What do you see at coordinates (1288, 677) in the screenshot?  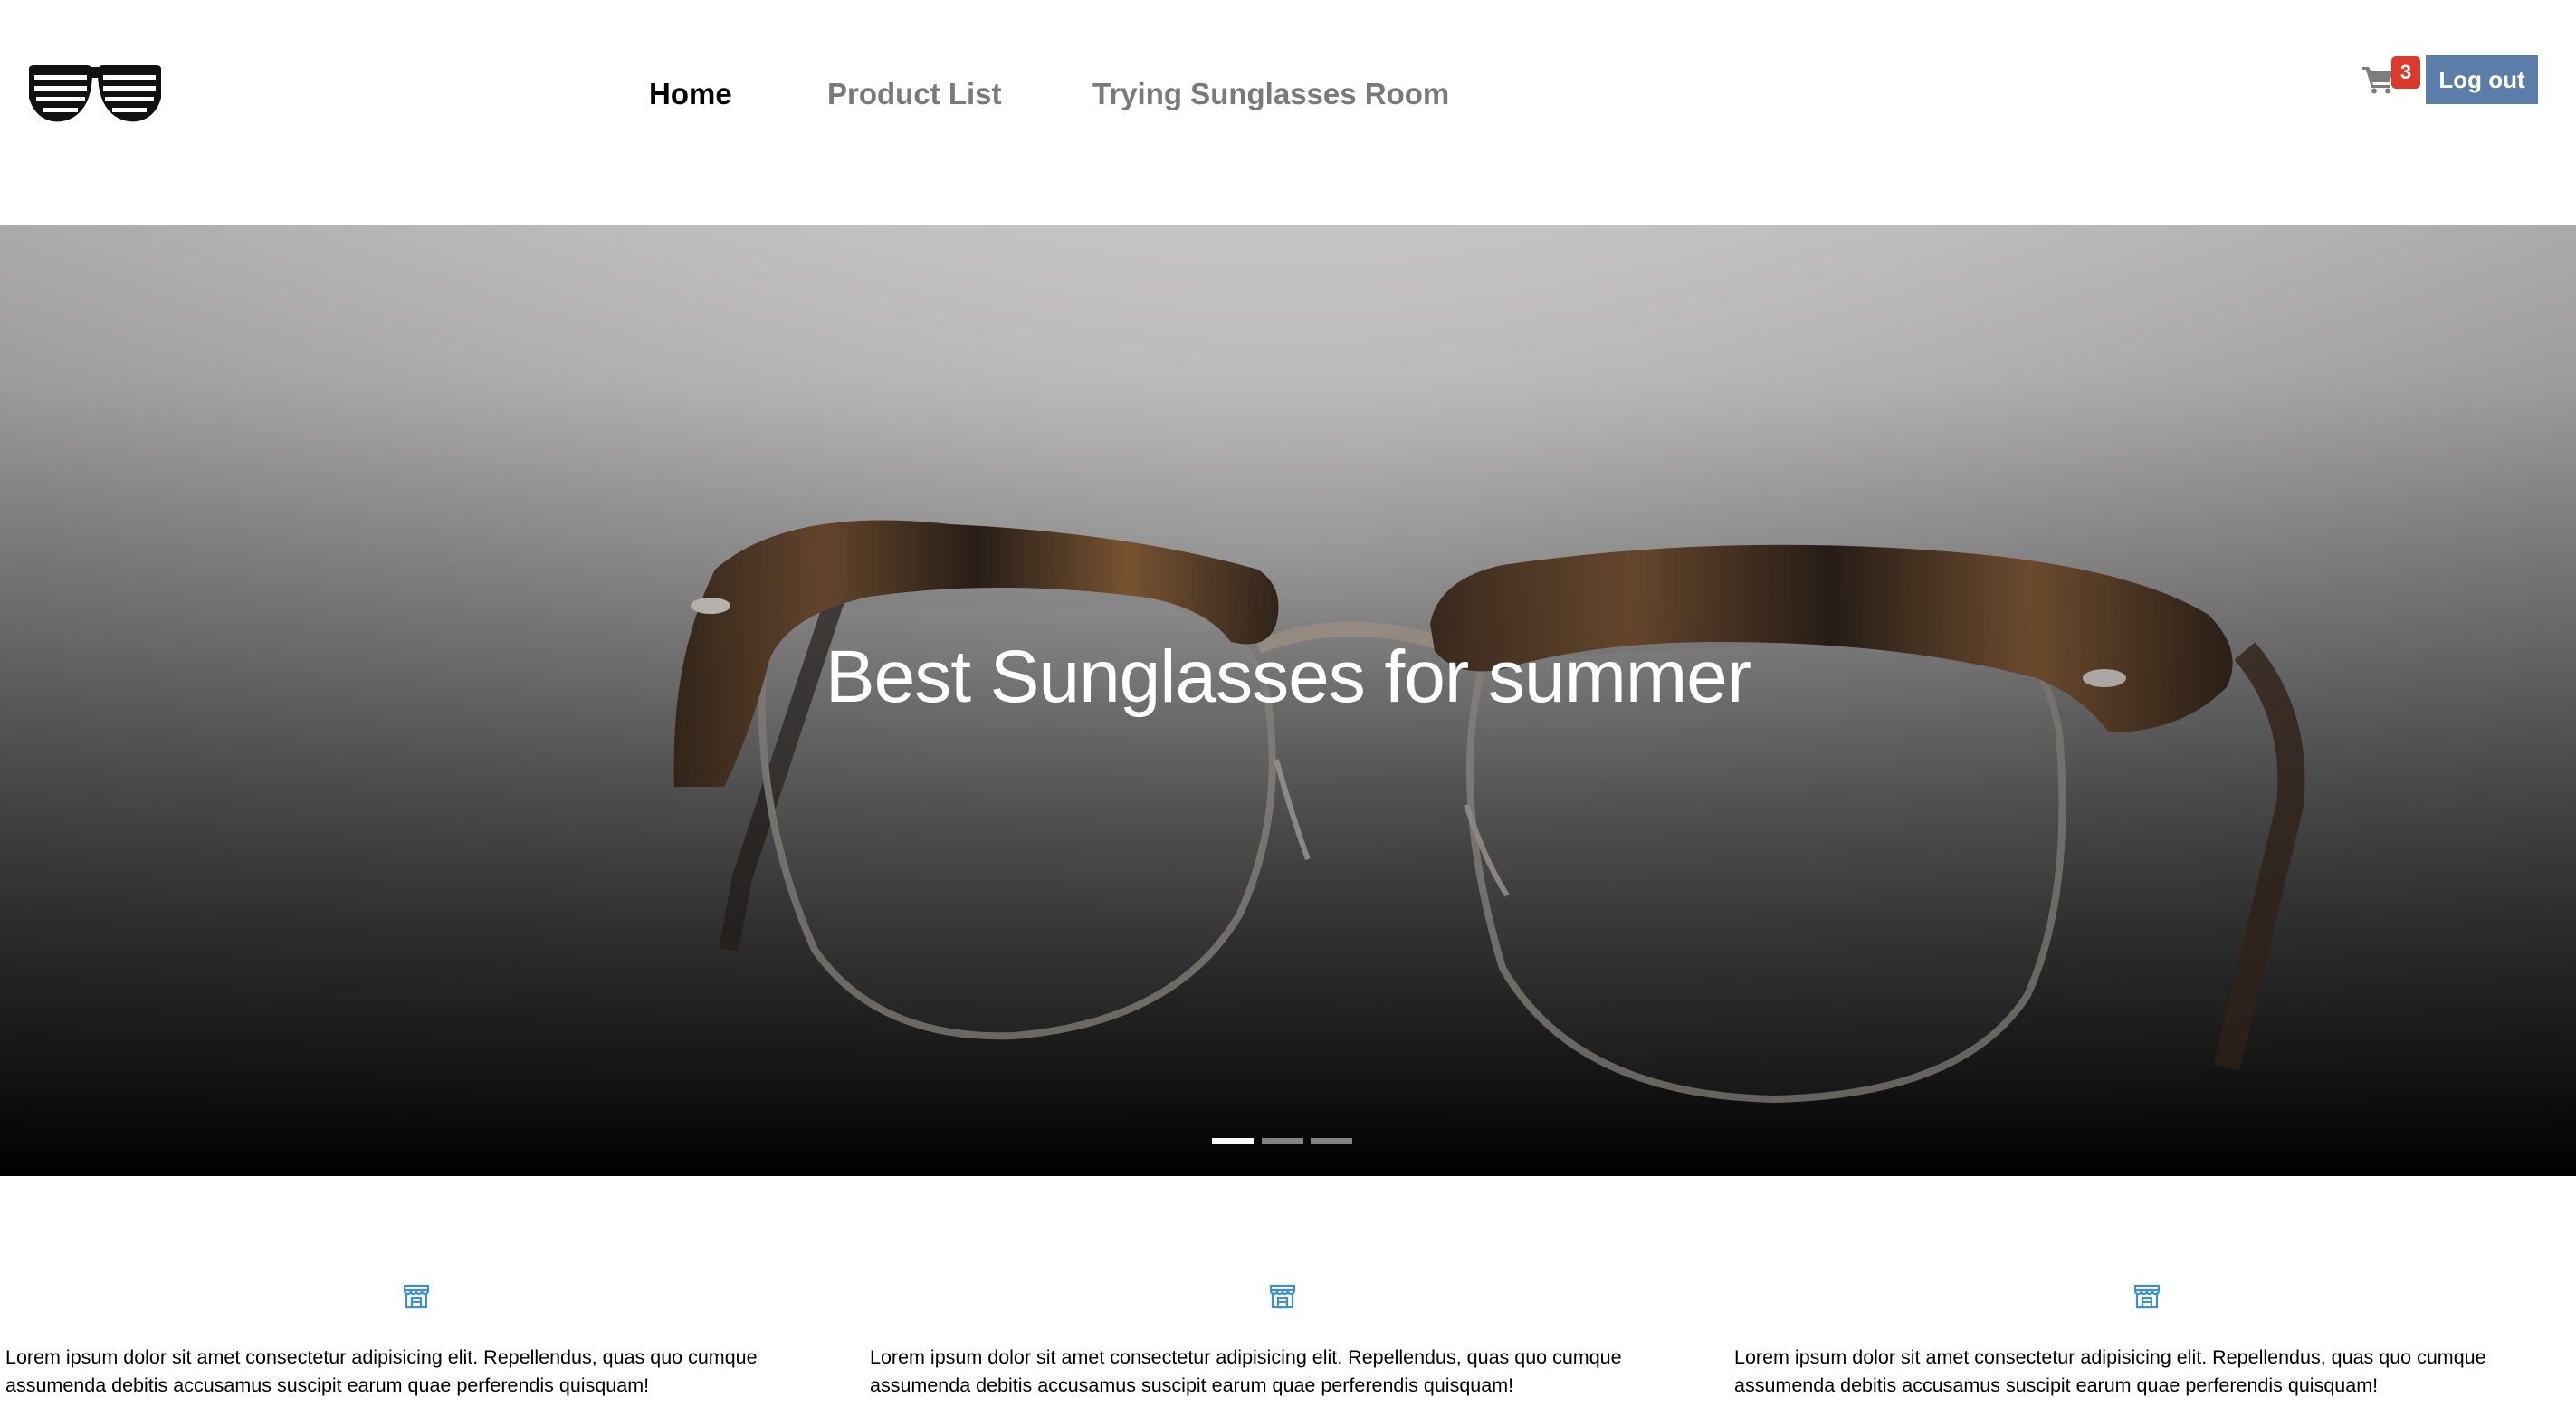 I see `hero-caption: Best Sunglasses for summer` at bounding box center [1288, 677].